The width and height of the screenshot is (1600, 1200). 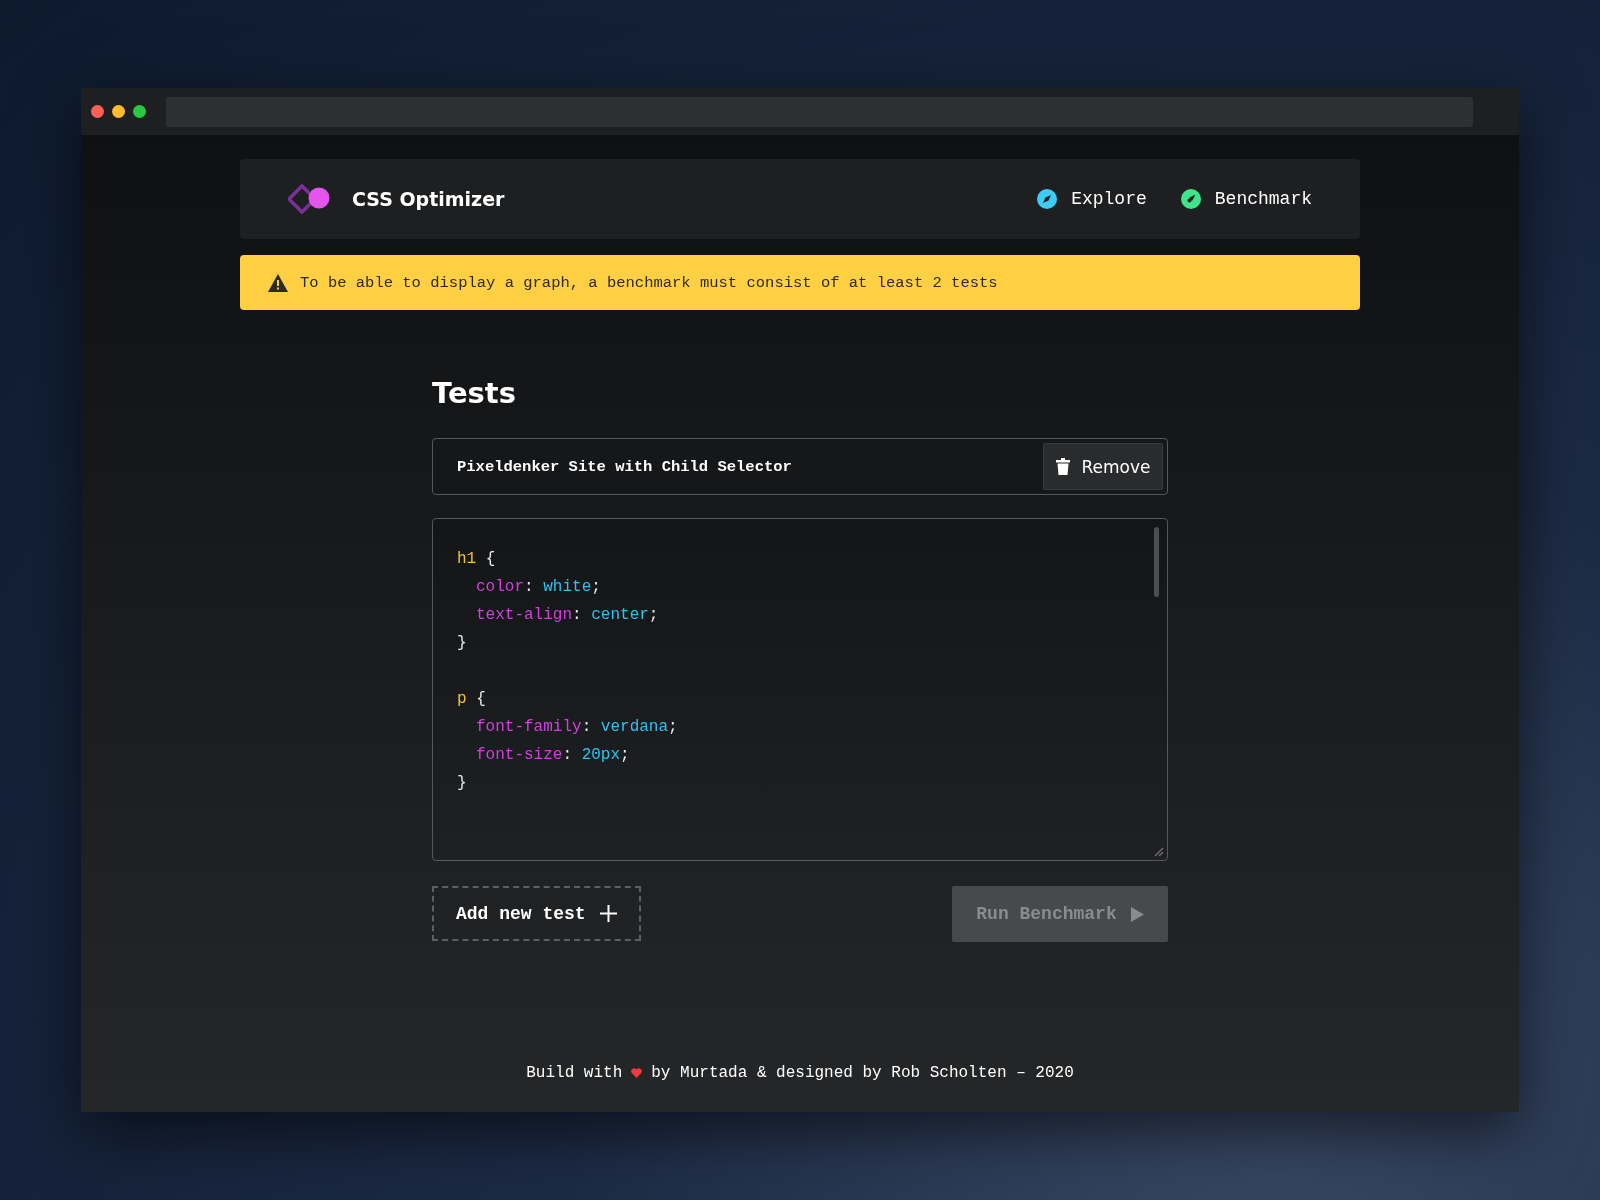 What do you see at coordinates (1103, 466) in the screenshot?
I see `remove-button: Remove` at bounding box center [1103, 466].